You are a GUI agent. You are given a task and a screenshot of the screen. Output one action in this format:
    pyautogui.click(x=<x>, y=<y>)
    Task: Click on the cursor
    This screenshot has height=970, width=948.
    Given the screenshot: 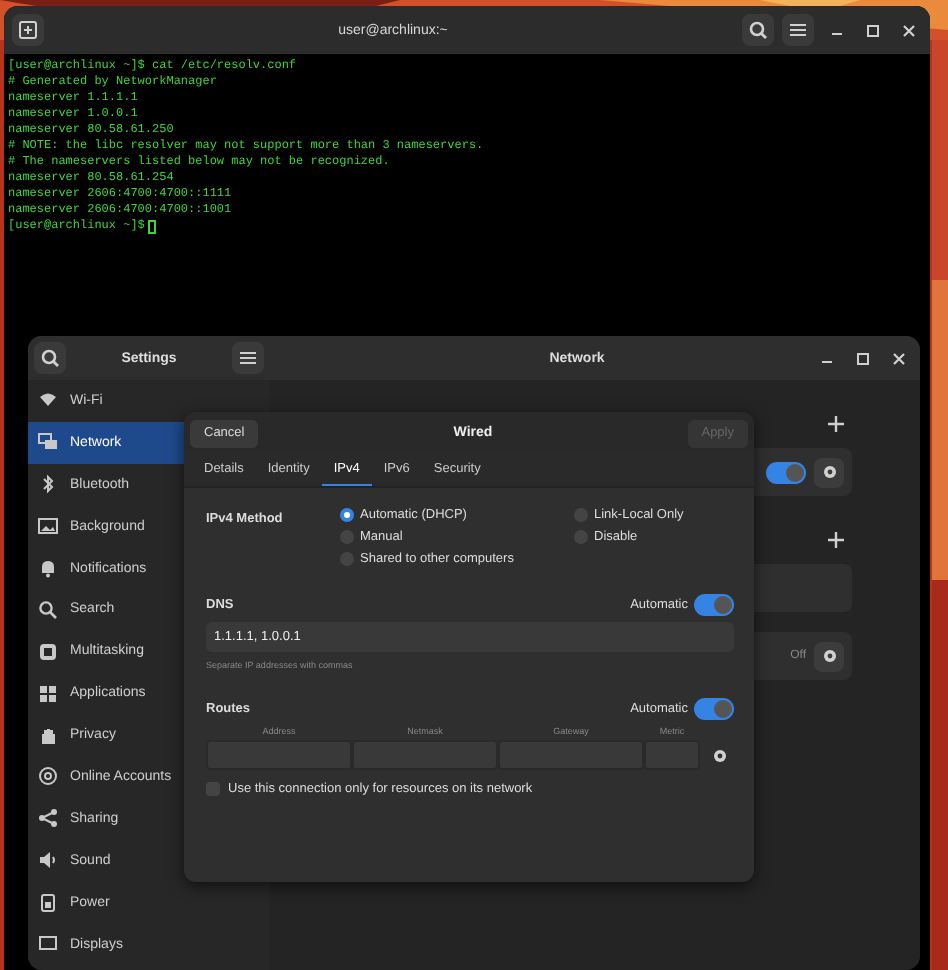 What is the action you would take?
    pyautogui.click(x=152, y=226)
    